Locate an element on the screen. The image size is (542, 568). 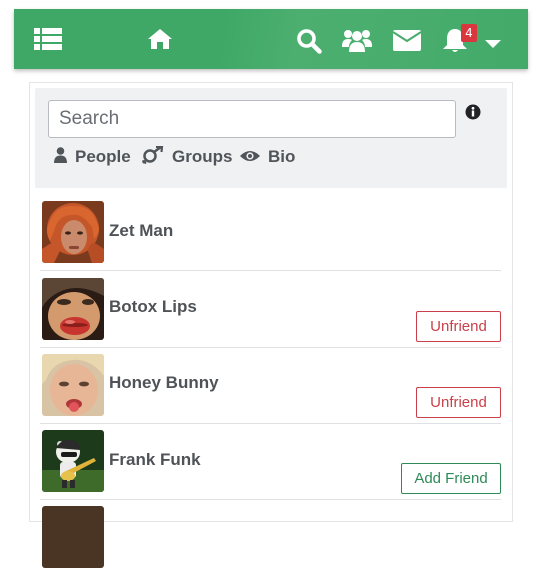
friend-name: Honey Bunny is located at coordinates (164, 383).